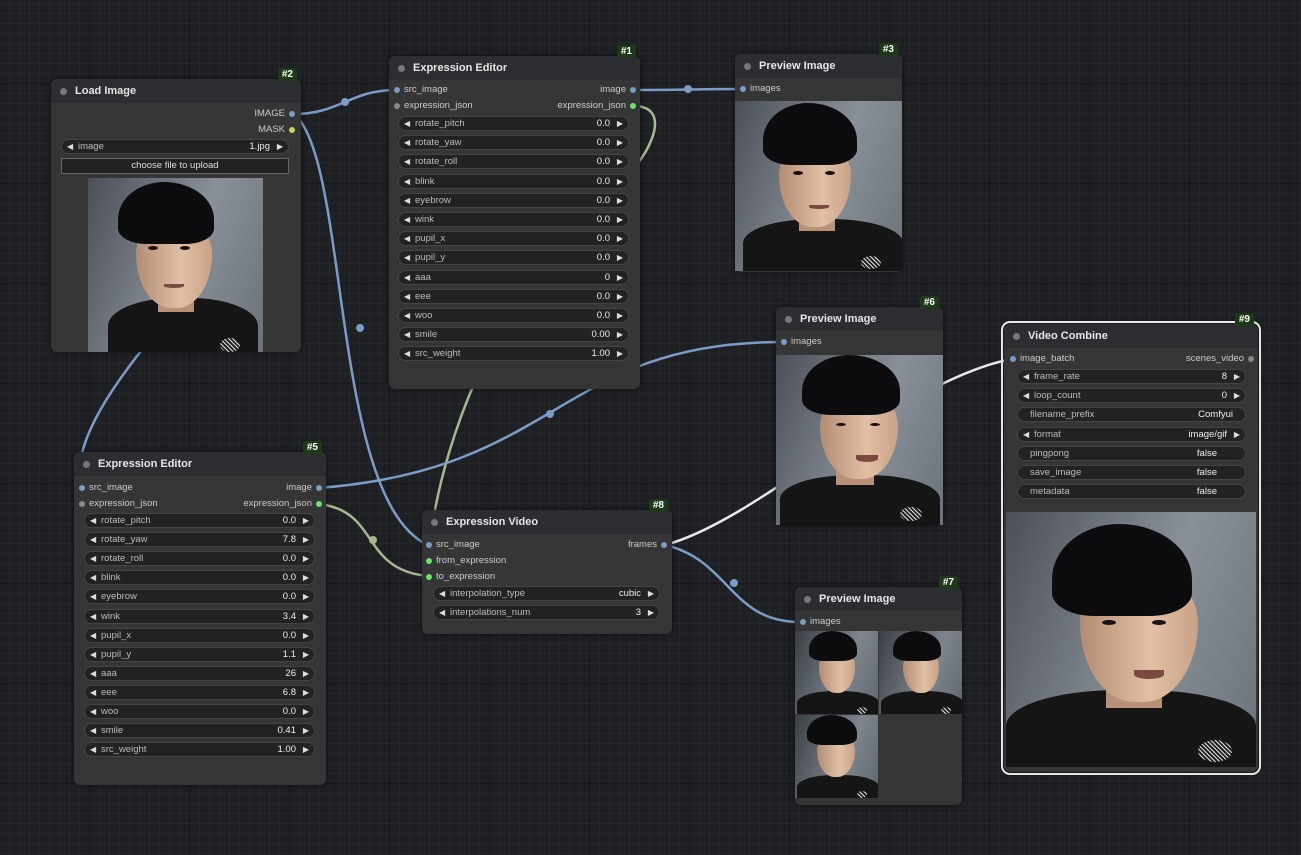 This screenshot has width=1301, height=855. Describe the element at coordinates (859, 410) in the screenshot. I see `node-preview-image-6: Preview Image #6 images` at that location.